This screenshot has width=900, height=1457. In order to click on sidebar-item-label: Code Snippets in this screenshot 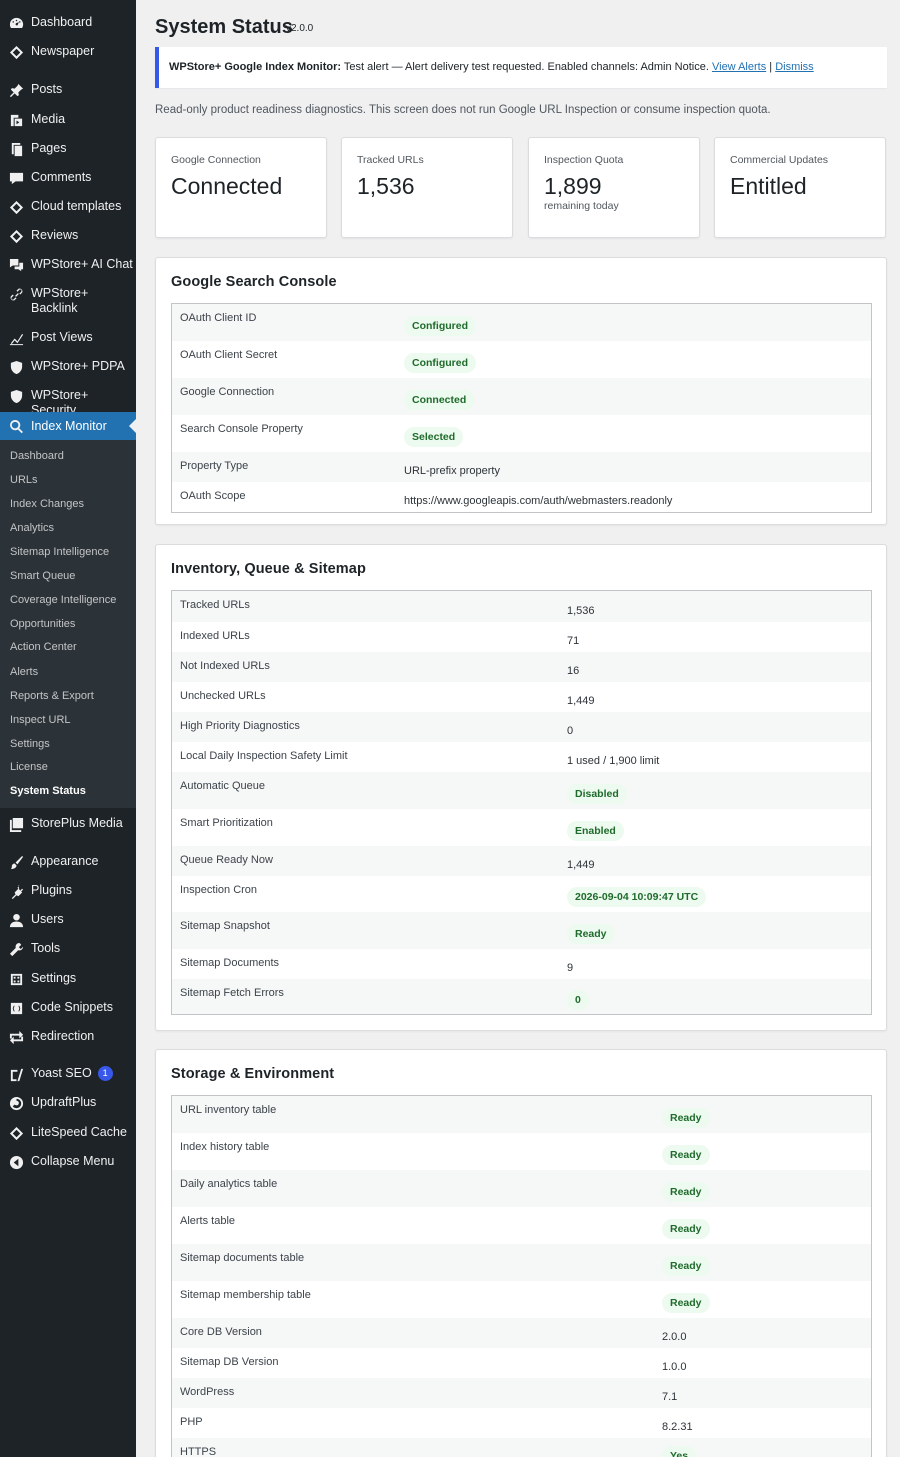, I will do `click(72, 1007)`.